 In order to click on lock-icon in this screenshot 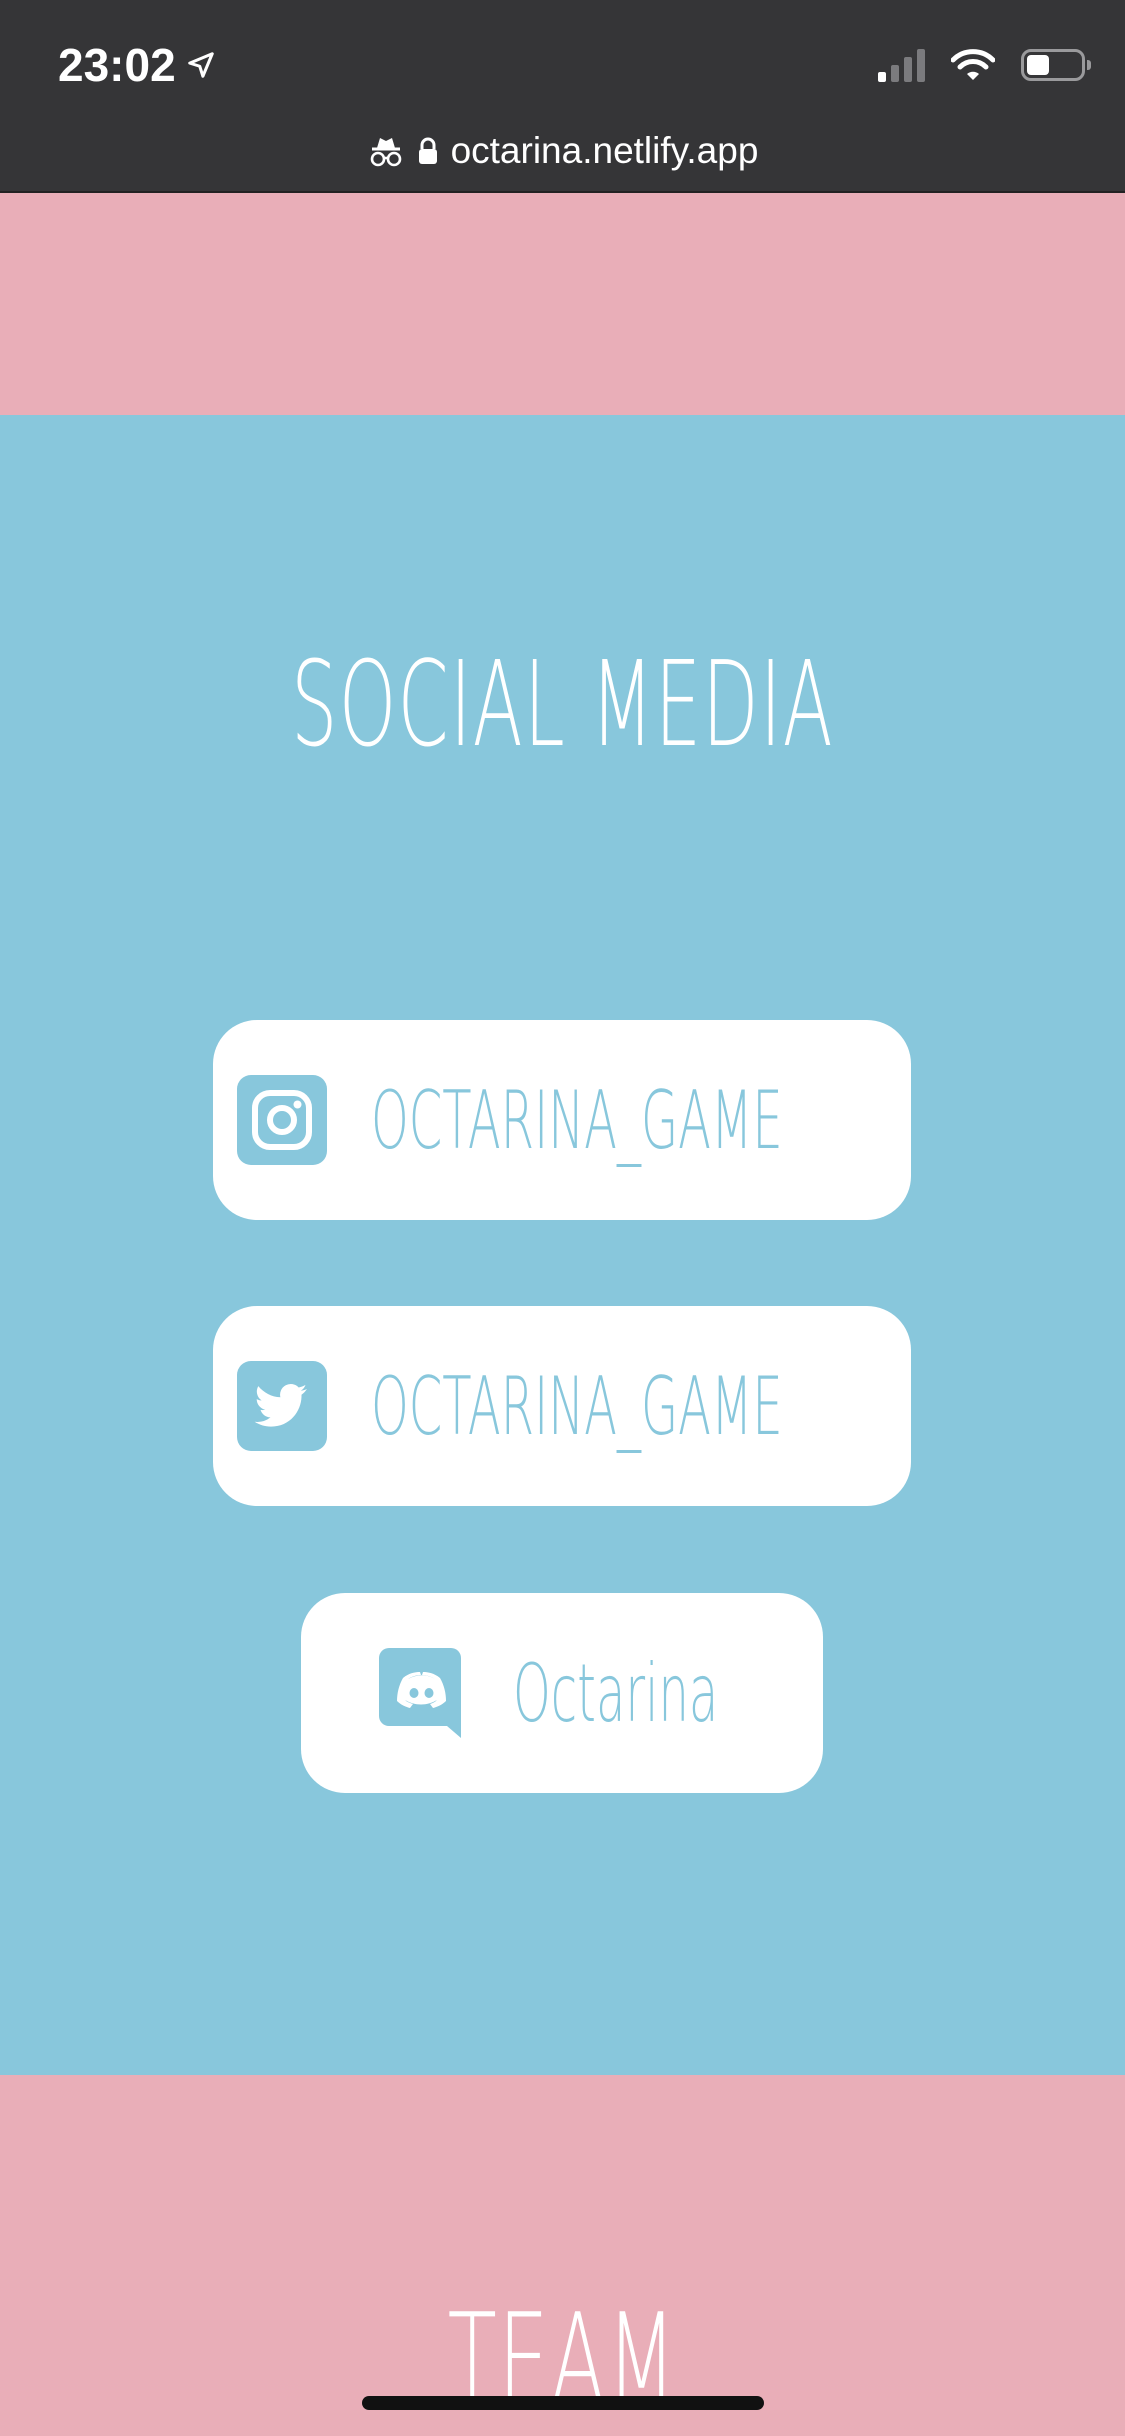, I will do `click(427, 150)`.